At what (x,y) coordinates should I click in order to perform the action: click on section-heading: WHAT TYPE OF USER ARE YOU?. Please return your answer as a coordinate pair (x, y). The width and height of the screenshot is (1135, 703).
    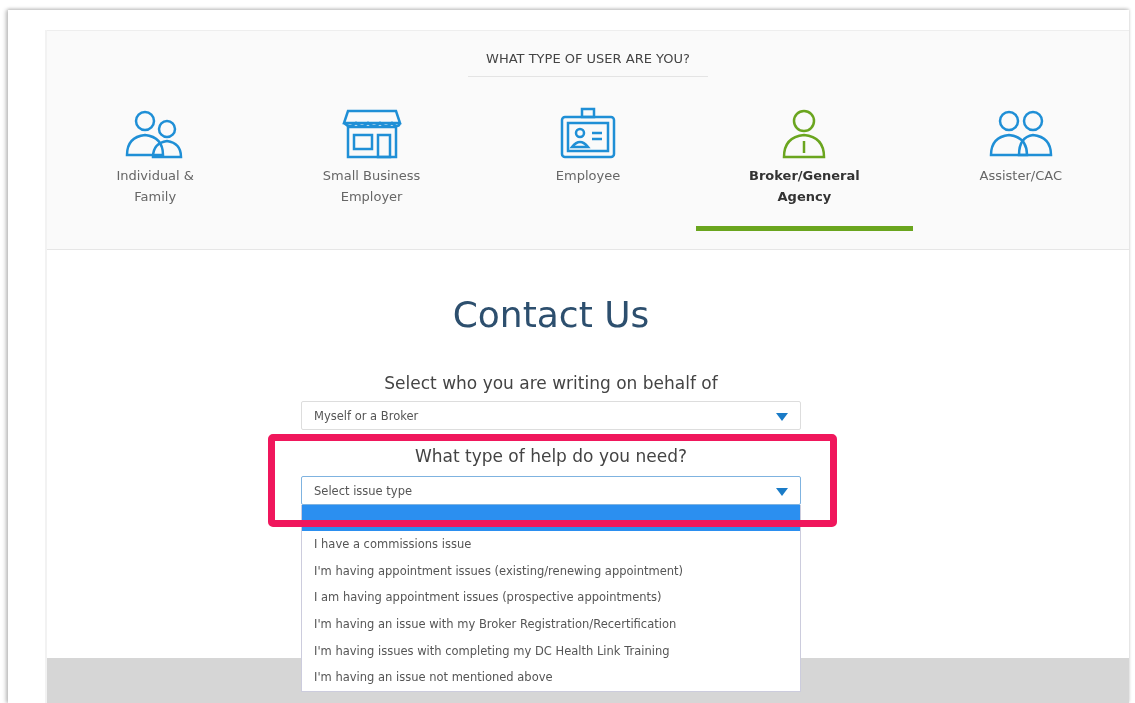
    Looking at the image, I should click on (588, 54).